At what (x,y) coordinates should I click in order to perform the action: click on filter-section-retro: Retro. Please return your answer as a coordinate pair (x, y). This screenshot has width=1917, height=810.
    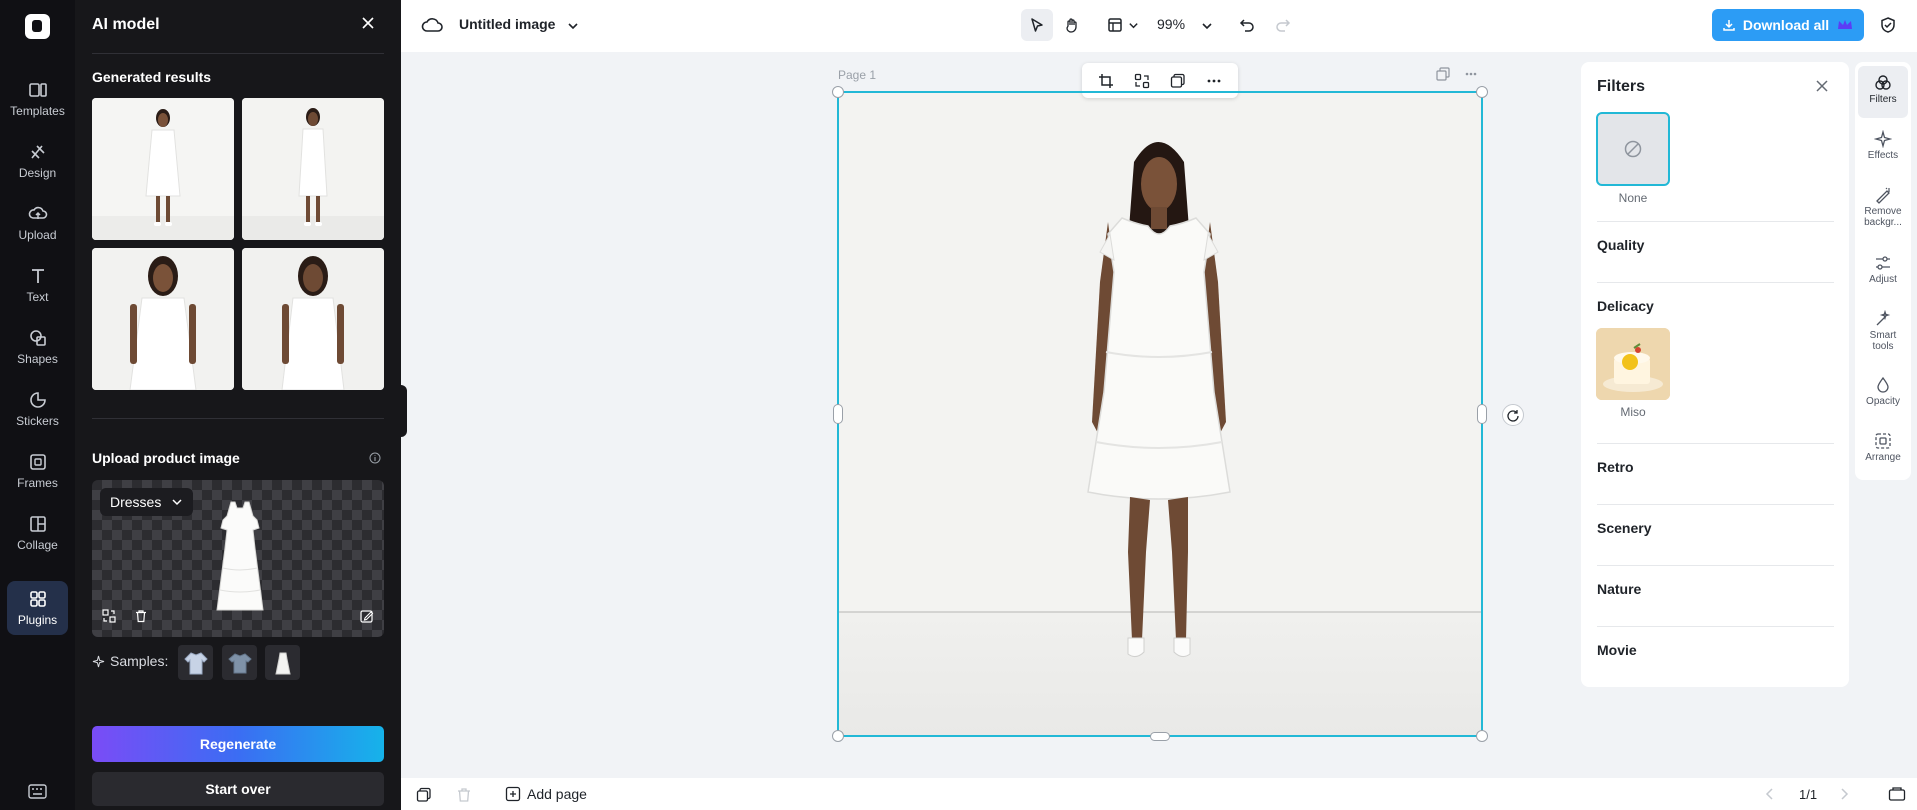
    Looking at the image, I should click on (1615, 467).